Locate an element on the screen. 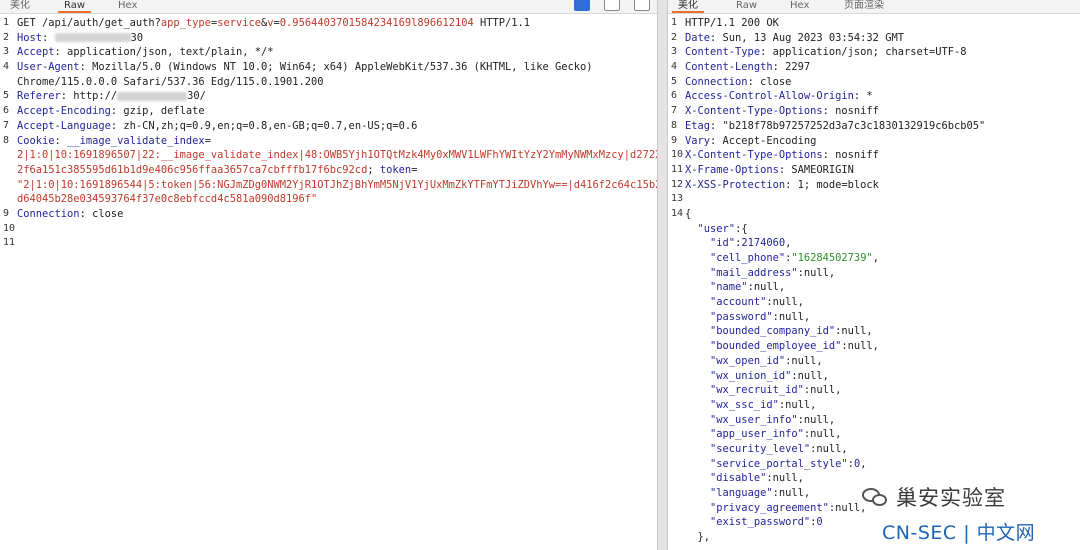 This screenshot has width=1080, height=550. response-line-text: "bounded_company_id":null, is located at coordinates (791, 331).